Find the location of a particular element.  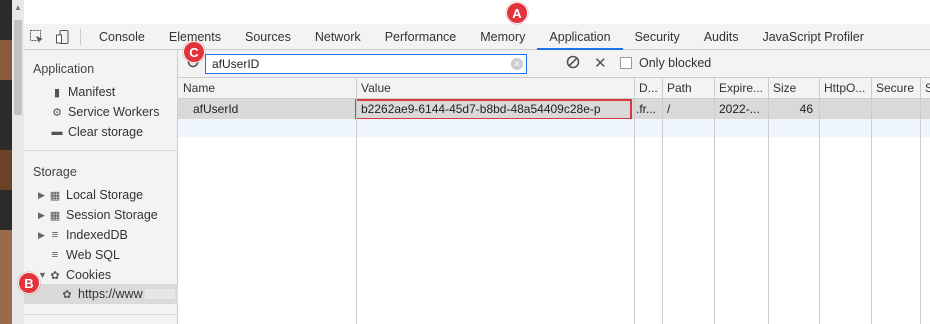

sidebar-item-service-workers: ⚙ Service Workers is located at coordinates (104, 112).